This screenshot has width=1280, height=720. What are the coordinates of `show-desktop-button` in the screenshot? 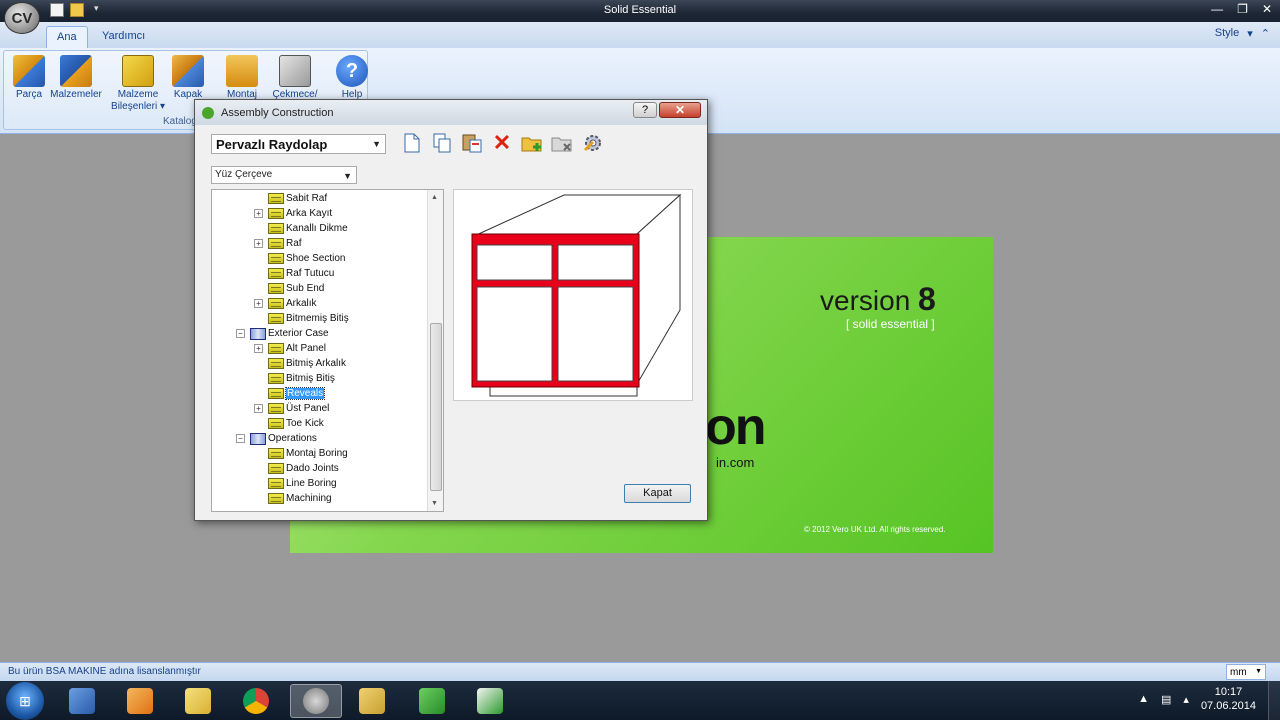 It's located at (1274, 700).